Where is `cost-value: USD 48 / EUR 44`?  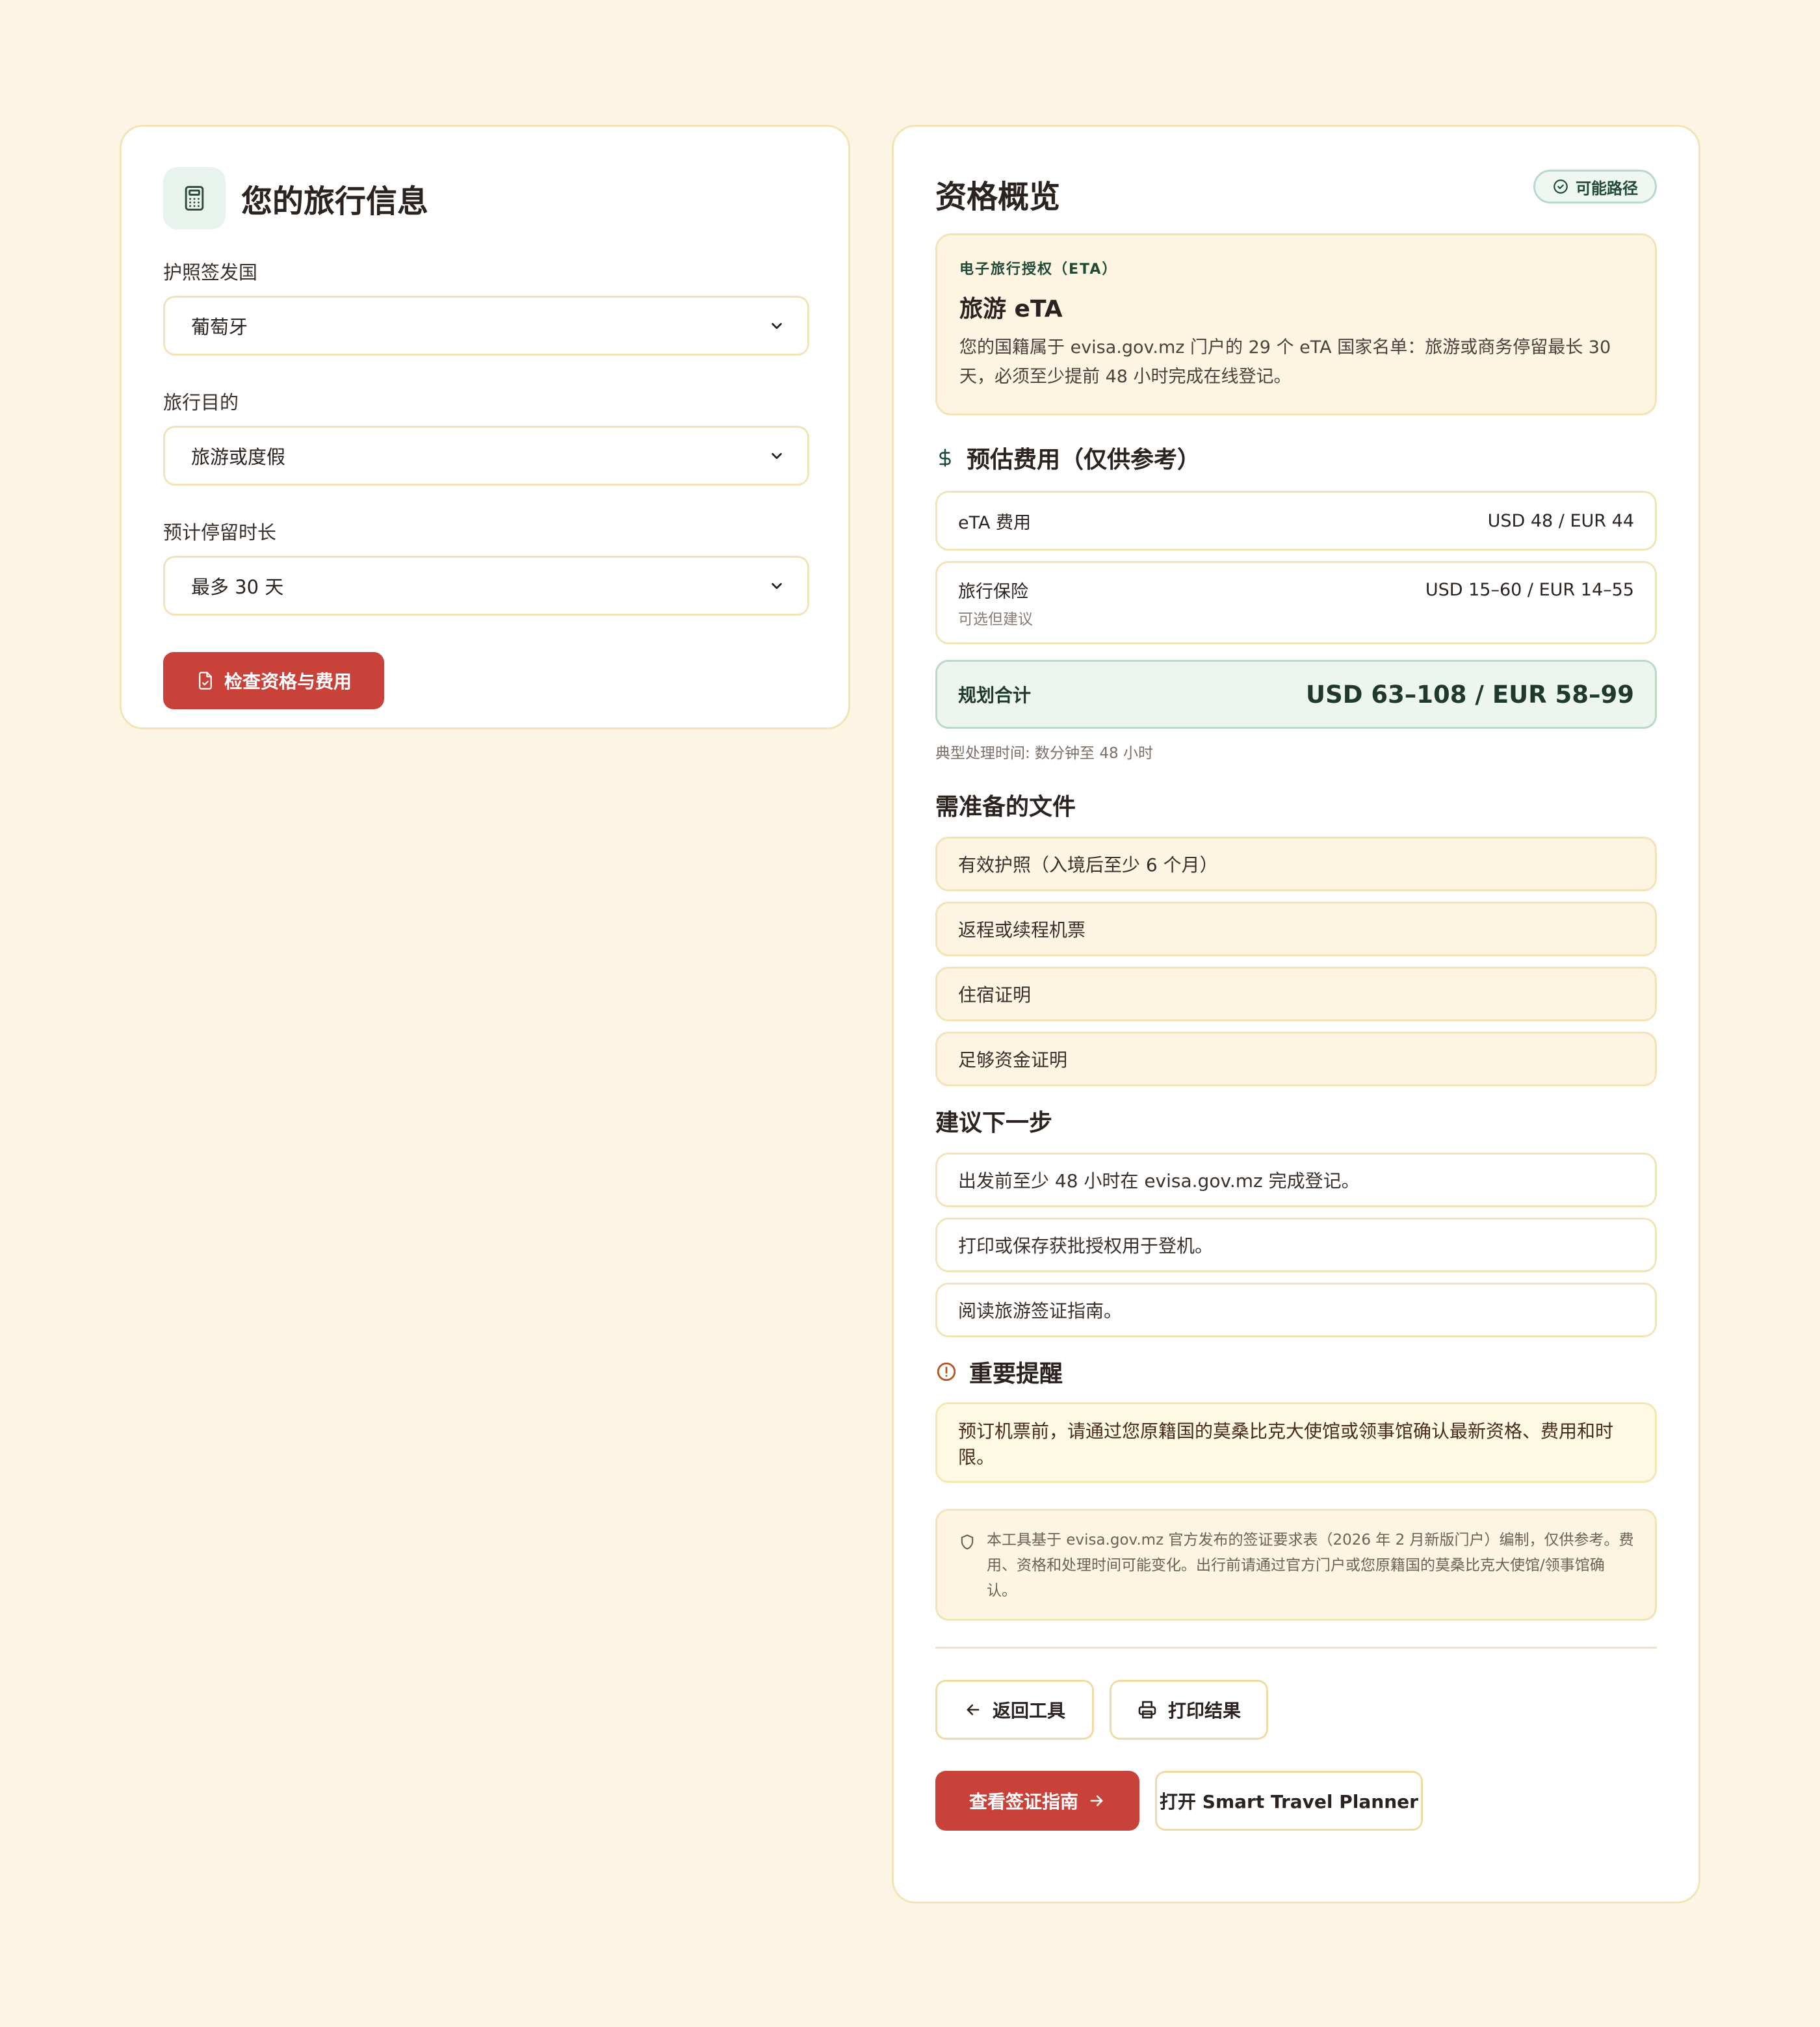
cost-value: USD 48 / EUR 44 is located at coordinates (1561, 520).